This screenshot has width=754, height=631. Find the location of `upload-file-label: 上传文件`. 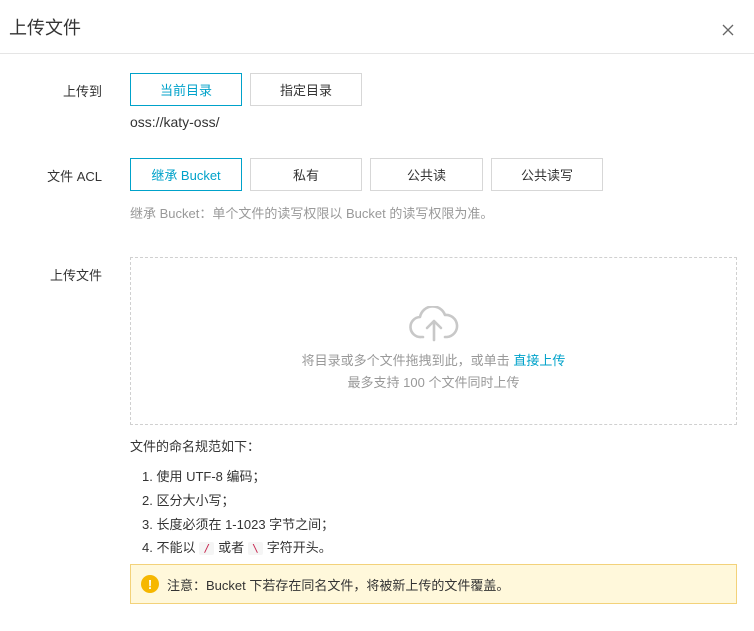

upload-file-label: 上传文件 is located at coordinates (75, 275).